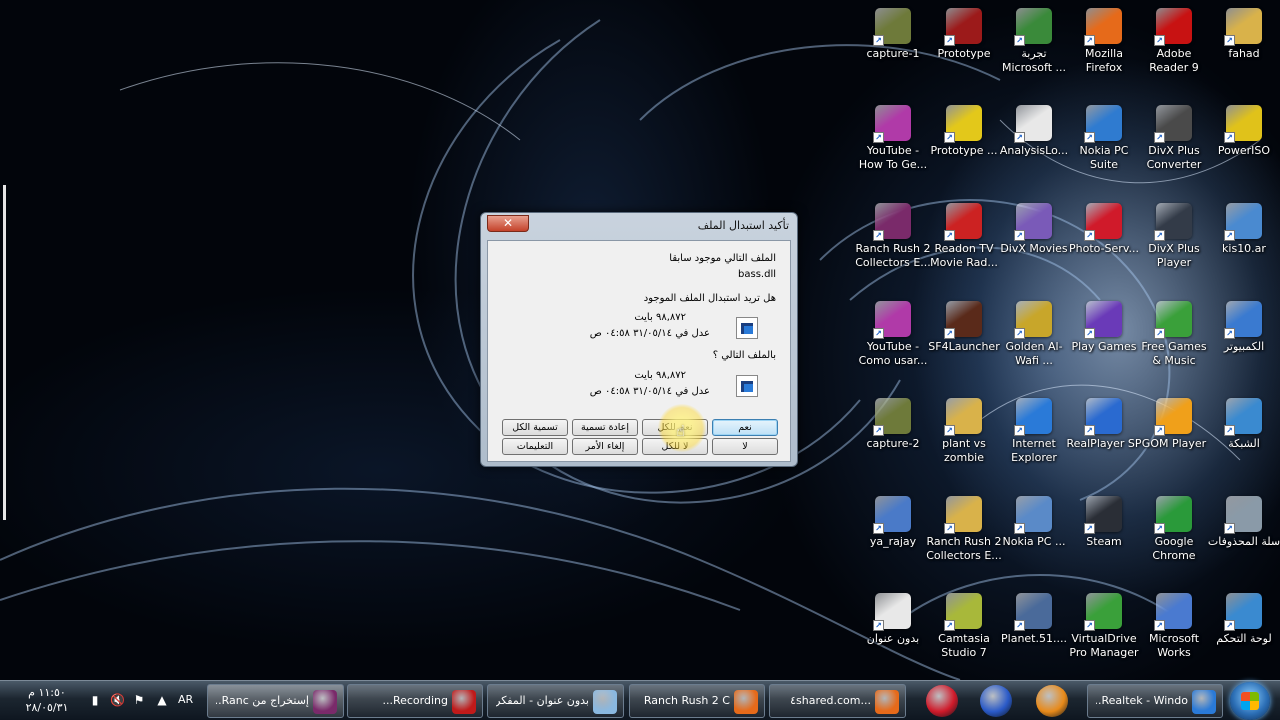 This screenshot has width=1280, height=720. I want to click on desktop-icon: ↗ fahad, so click(1243, 32).